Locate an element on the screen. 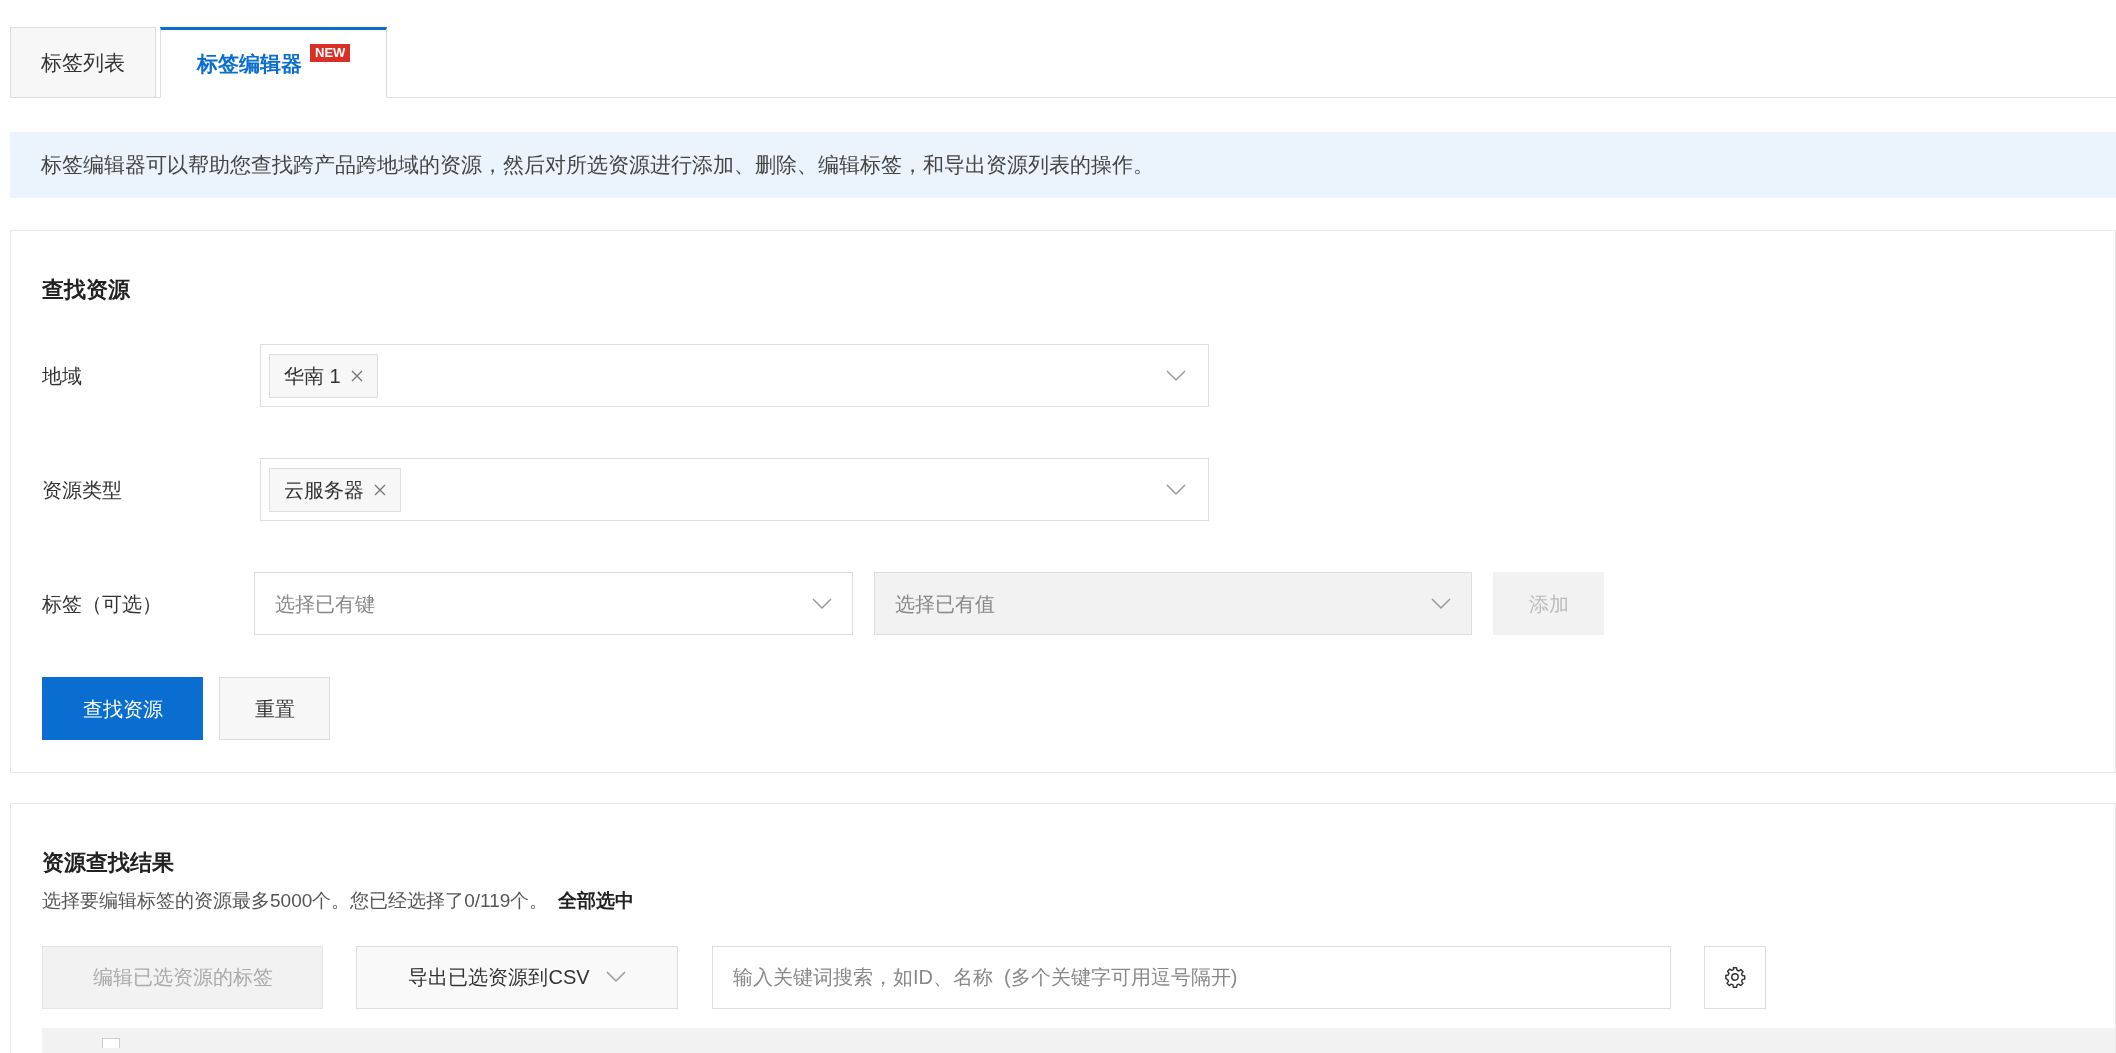 This screenshot has height=1053, width=2116. selected-tag: 华南 1 is located at coordinates (323, 375).